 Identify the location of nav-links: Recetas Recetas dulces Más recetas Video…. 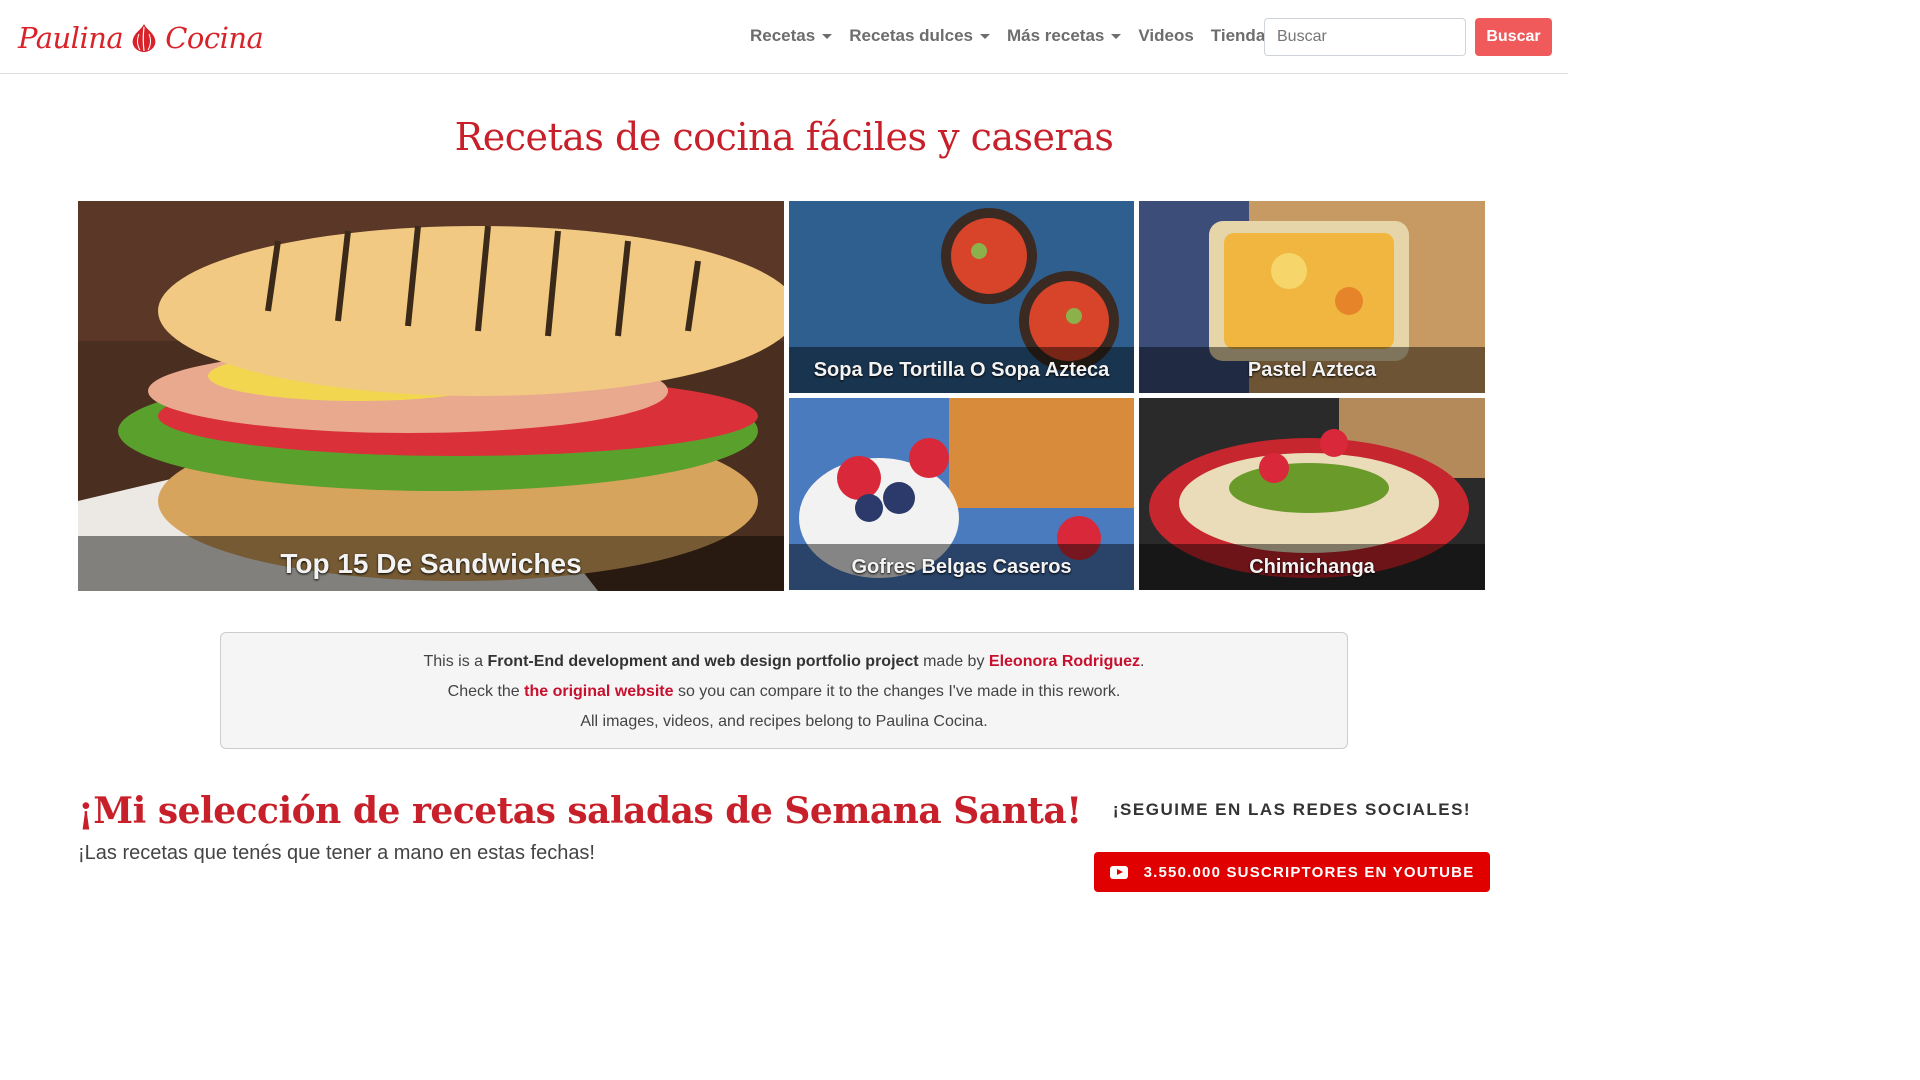
(1024, 36).